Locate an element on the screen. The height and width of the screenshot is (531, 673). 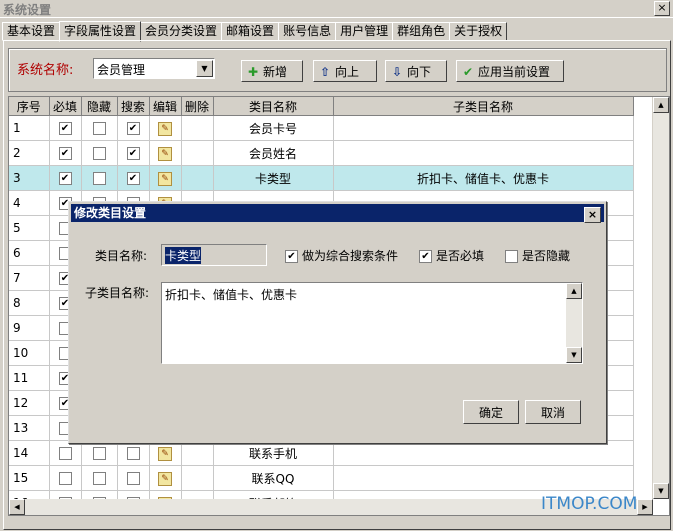
search-condition-label: 做为综合搜索条件 is located at coordinates (350, 256).